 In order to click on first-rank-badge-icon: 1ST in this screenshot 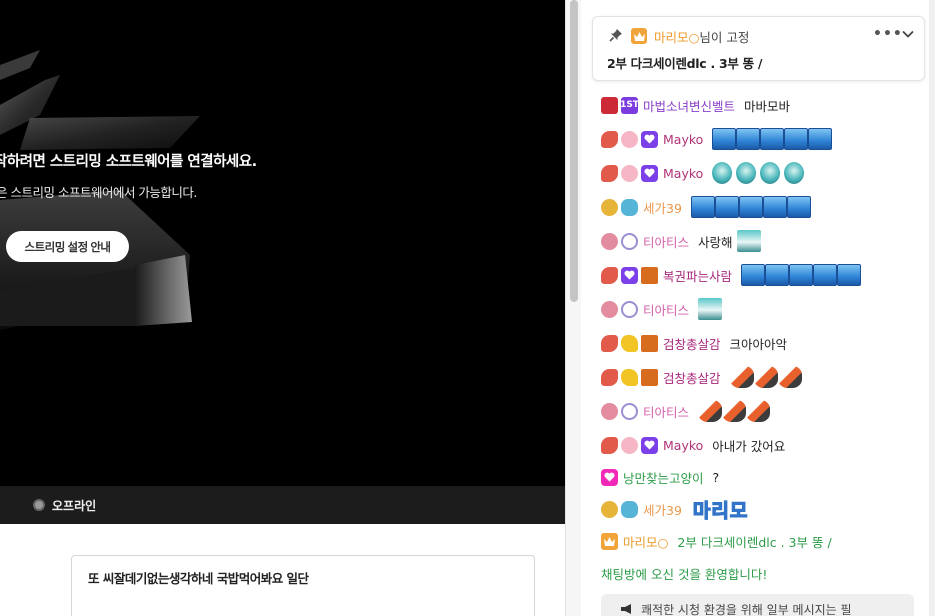, I will do `click(629, 105)`.